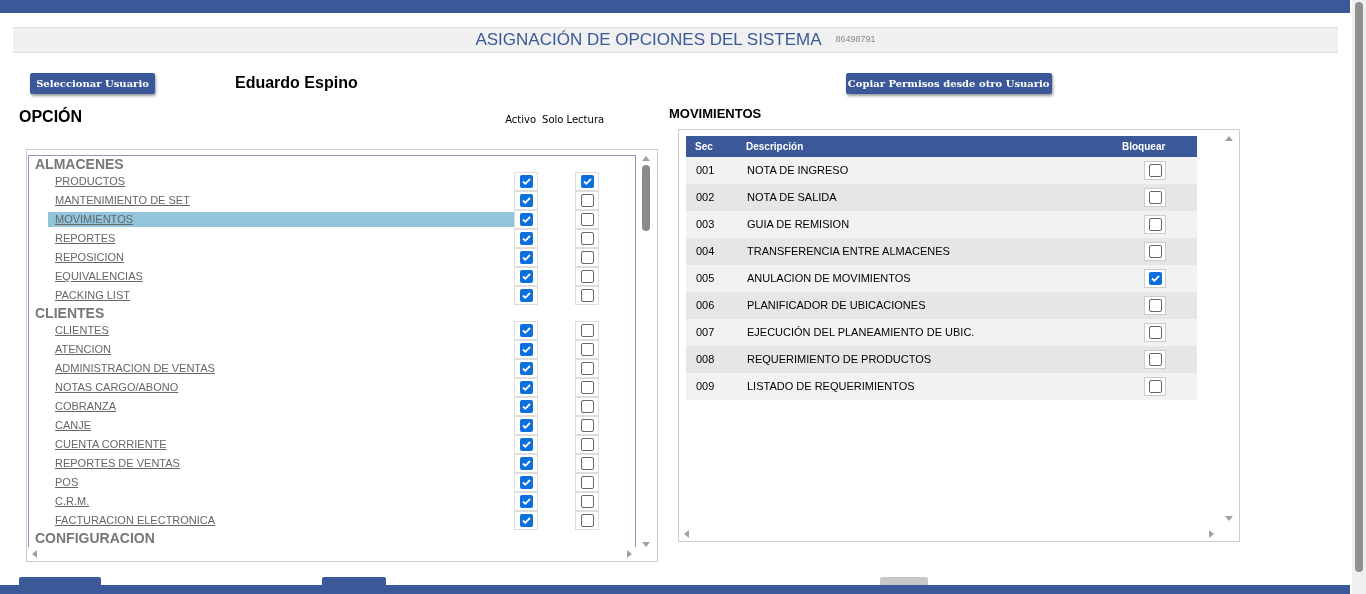 This screenshot has width=1366, height=594. What do you see at coordinates (281, 276) in the screenshot?
I see `option-link: EQUIVALENCIAS` at bounding box center [281, 276].